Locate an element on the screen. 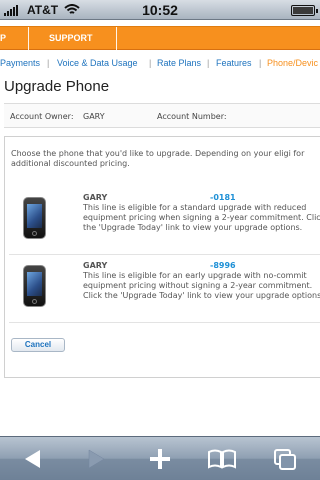 The height and width of the screenshot is (480, 320). plus-icon is located at coordinates (160, 458).